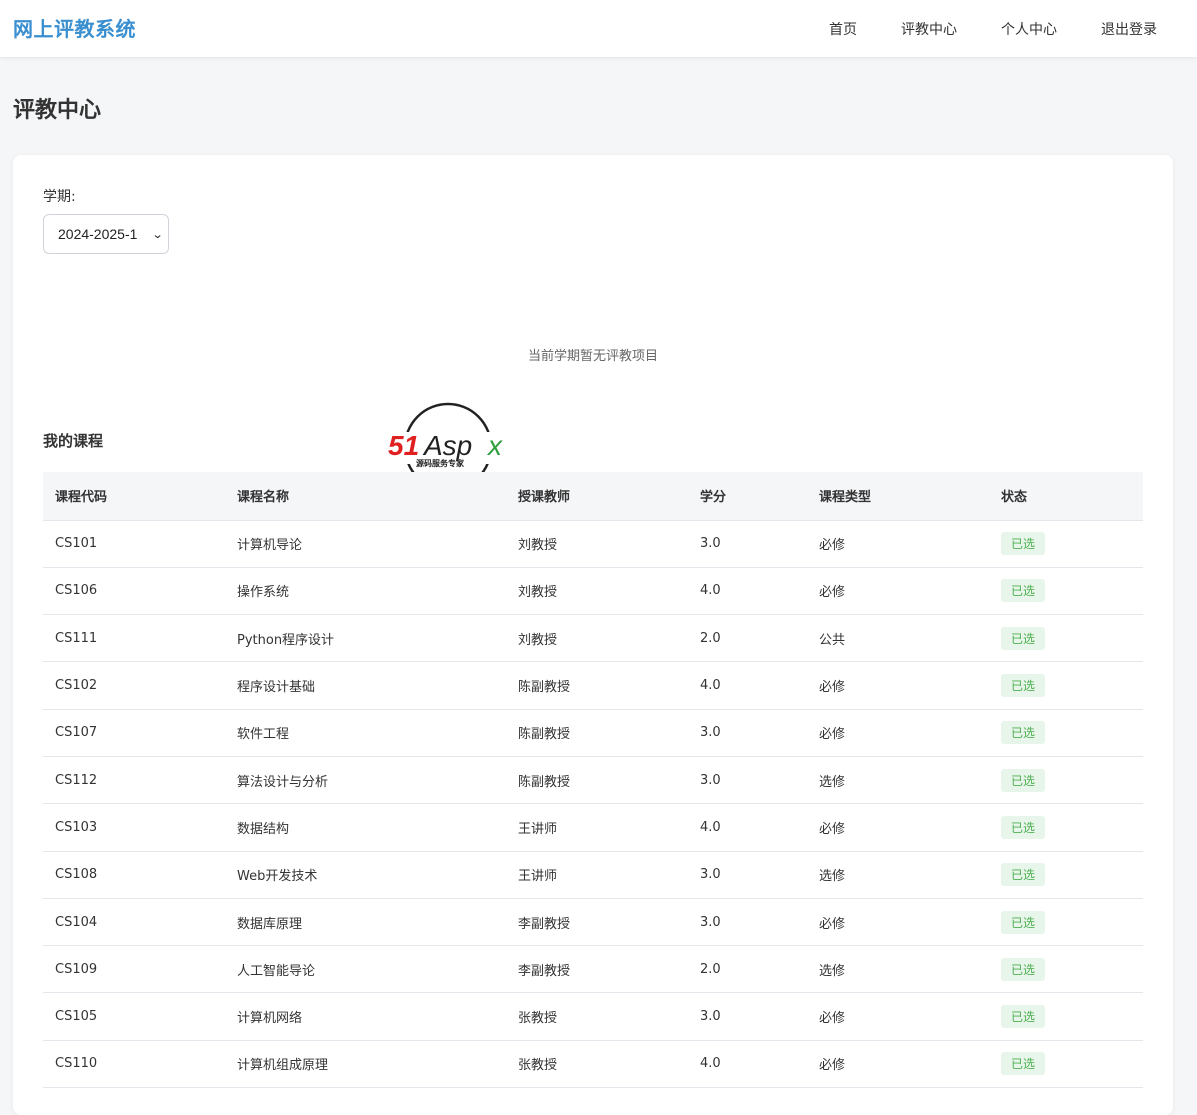  What do you see at coordinates (134, 733) in the screenshot?
I see `cell-course-code: CS107` at bounding box center [134, 733].